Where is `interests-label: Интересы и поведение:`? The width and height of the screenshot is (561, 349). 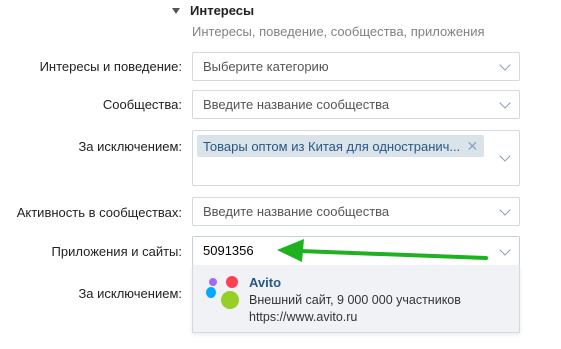
interests-label: Интересы и поведение: is located at coordinates (110, 66).